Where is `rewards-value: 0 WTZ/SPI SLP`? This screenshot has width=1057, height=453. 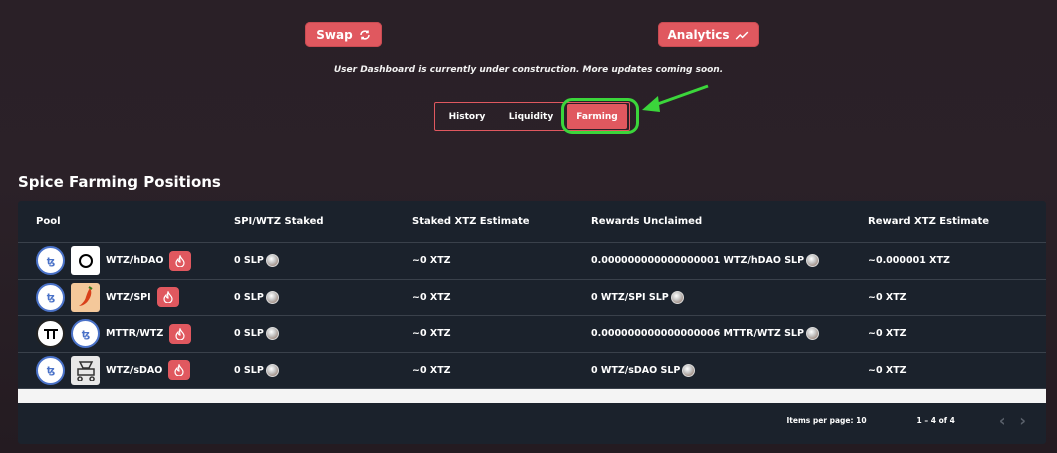 rewards-value: 0 WTZ/SPI SLP is located at coordinates (630, 297).